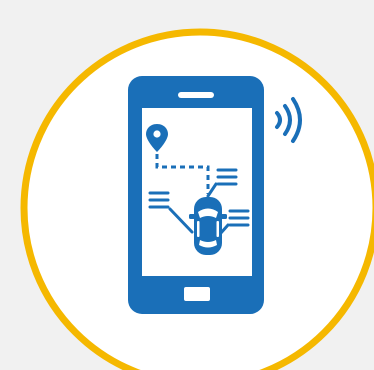  What do you see at coordinates (196, 95) in the screenshot?
I see `phone-earpiece` at bounding box center [196, 95].